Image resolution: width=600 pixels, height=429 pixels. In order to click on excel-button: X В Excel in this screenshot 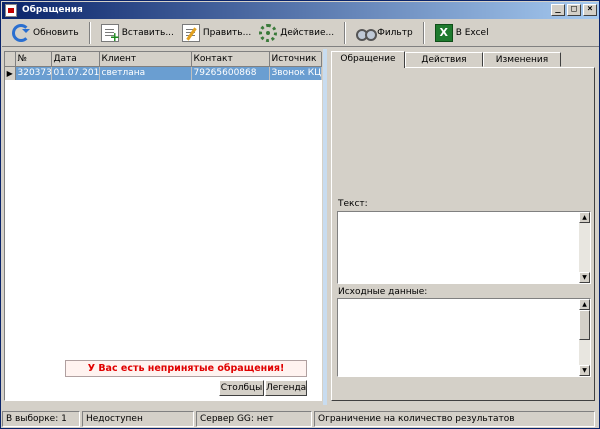, I will do `click(462, 33)`.